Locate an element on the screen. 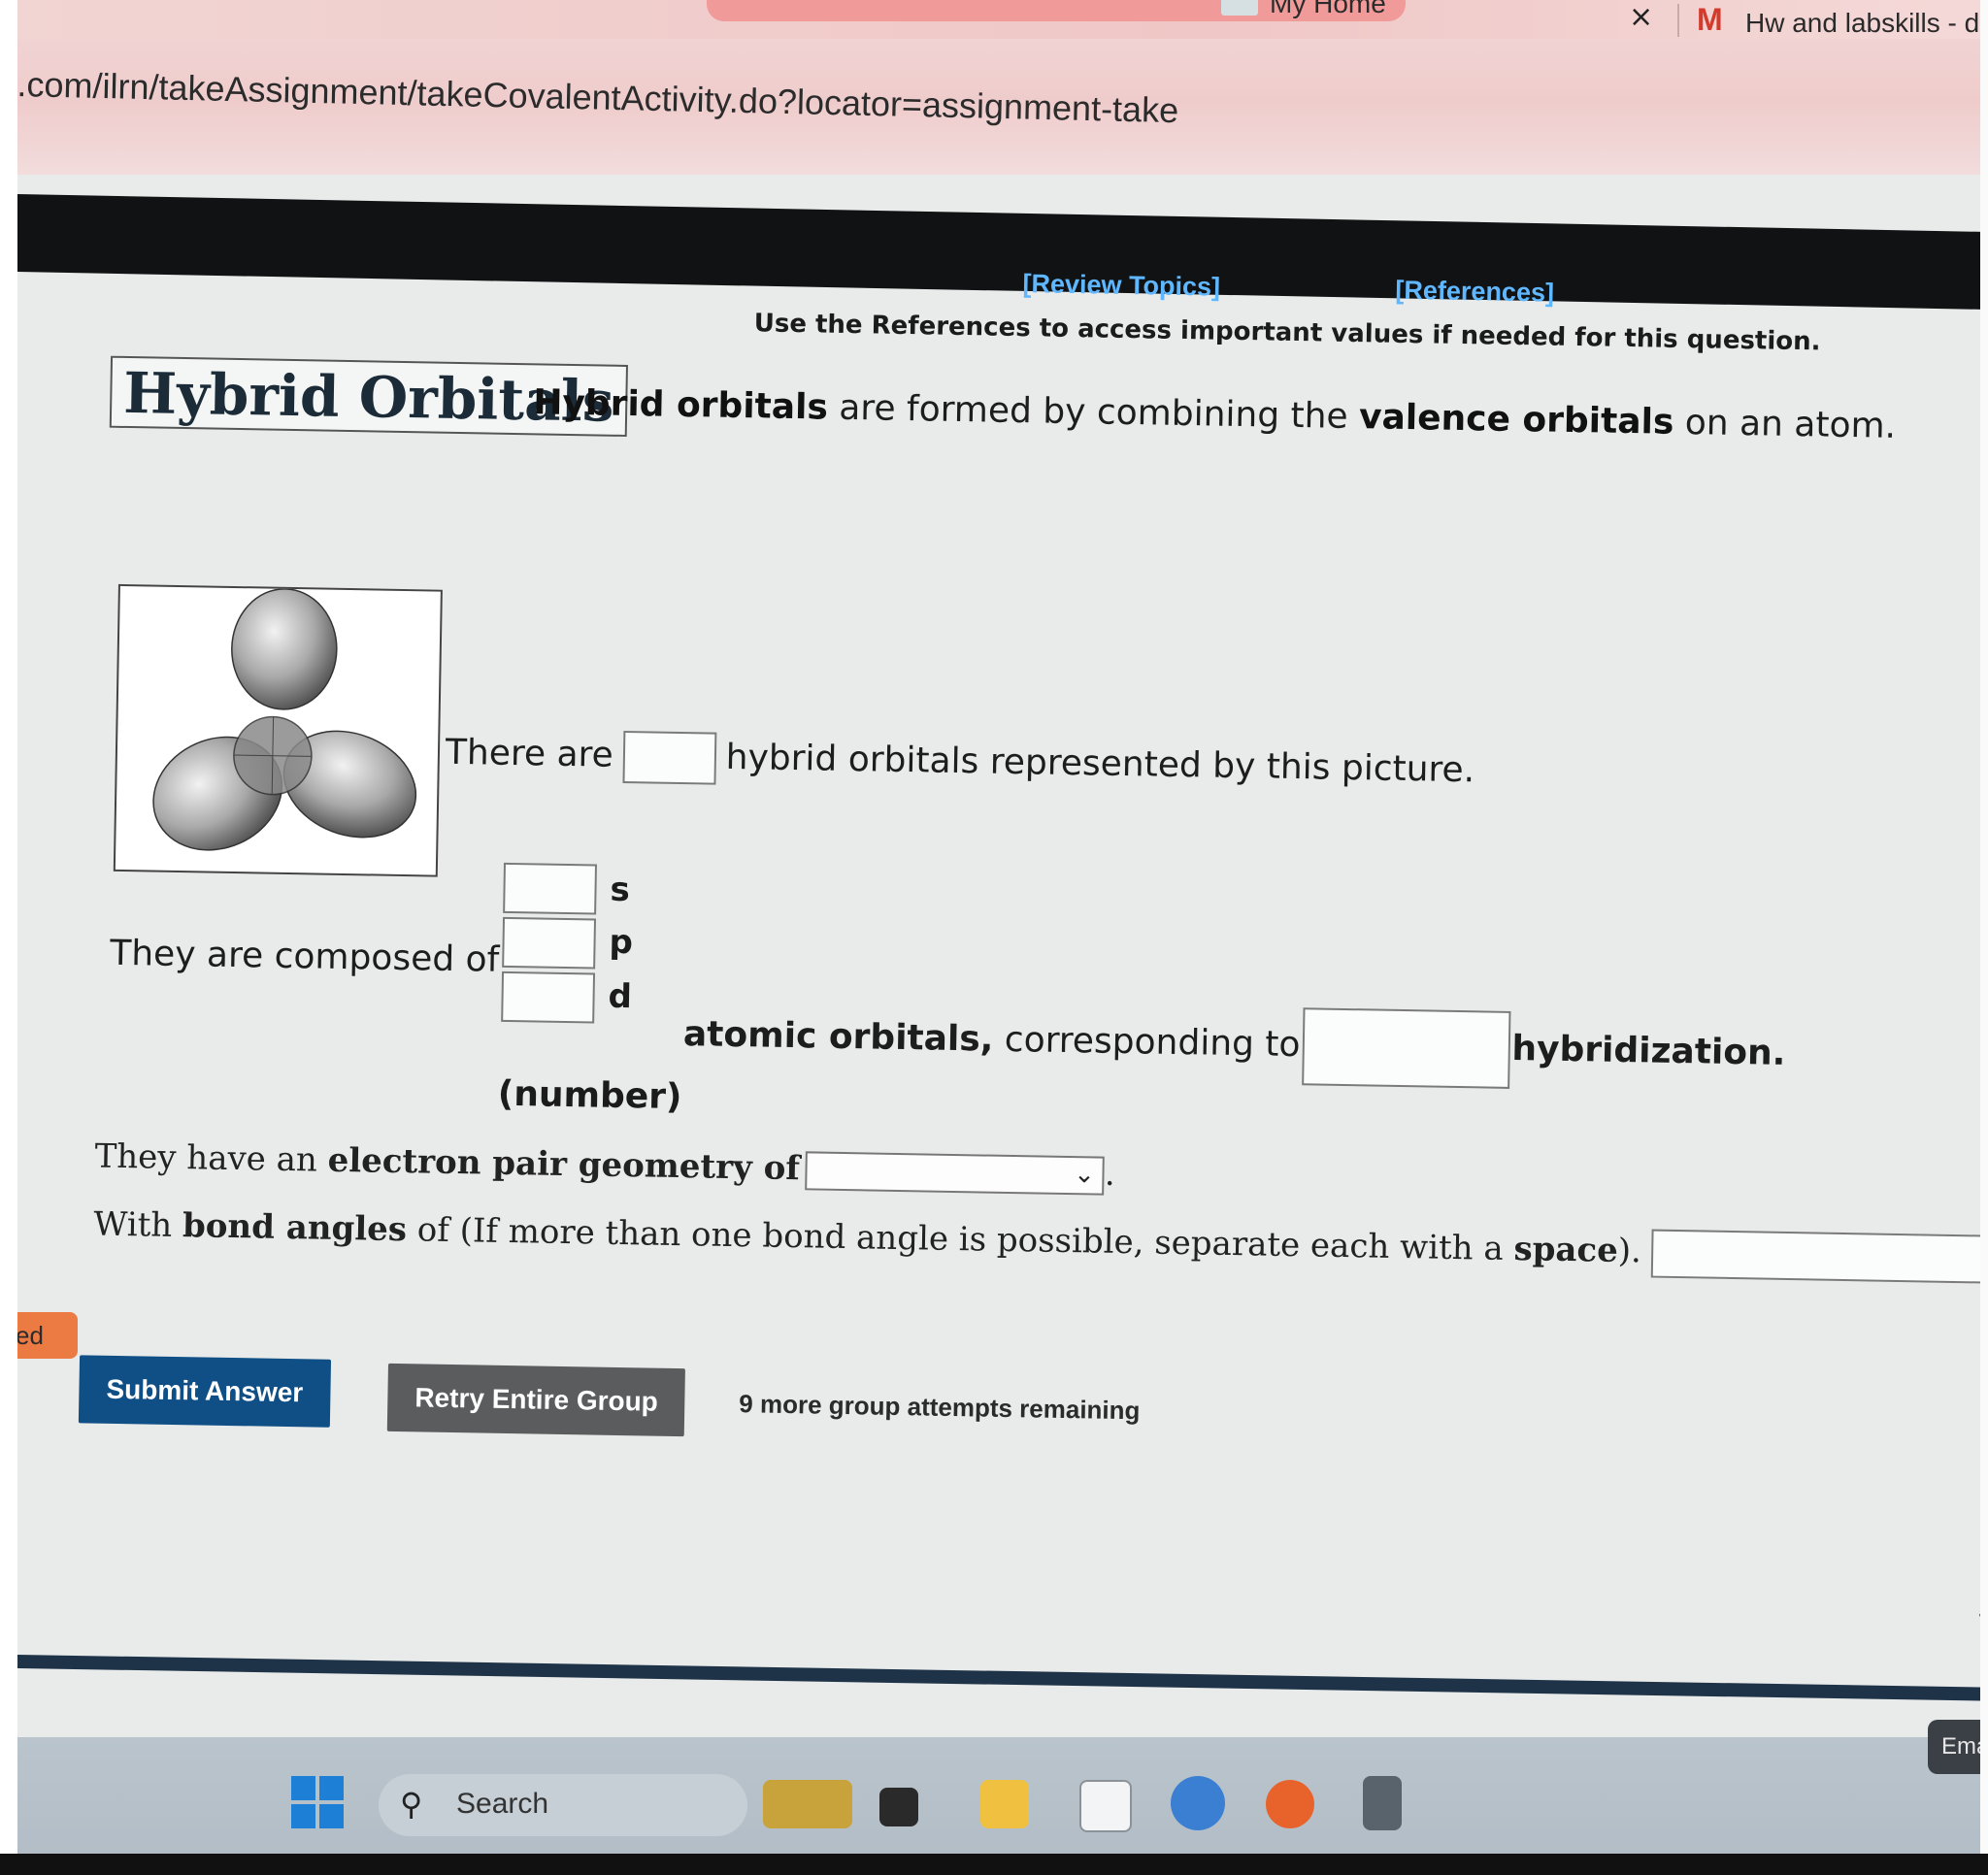  q3-prefix: They have an is located at coordinates (211, 1158).